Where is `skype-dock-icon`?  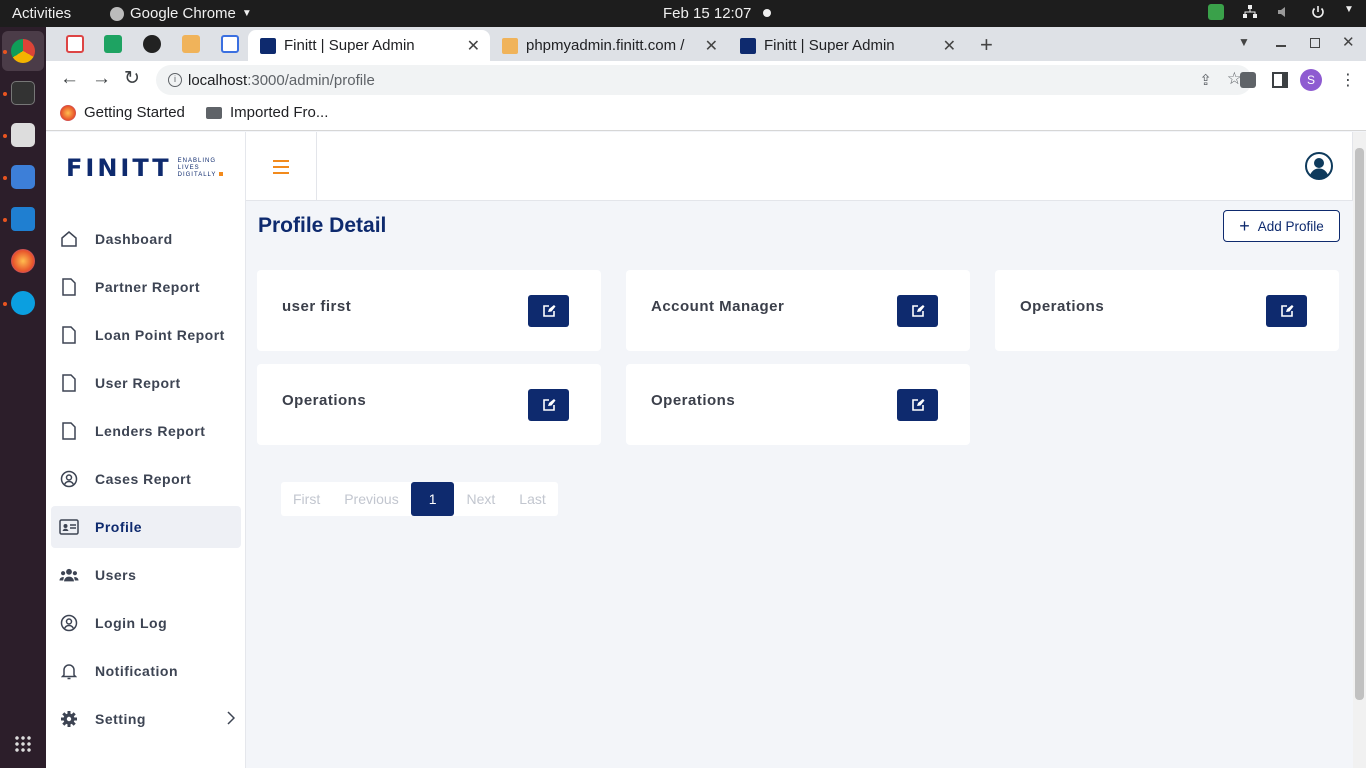
skype-dock-icon is located at coordinates (23, 303).